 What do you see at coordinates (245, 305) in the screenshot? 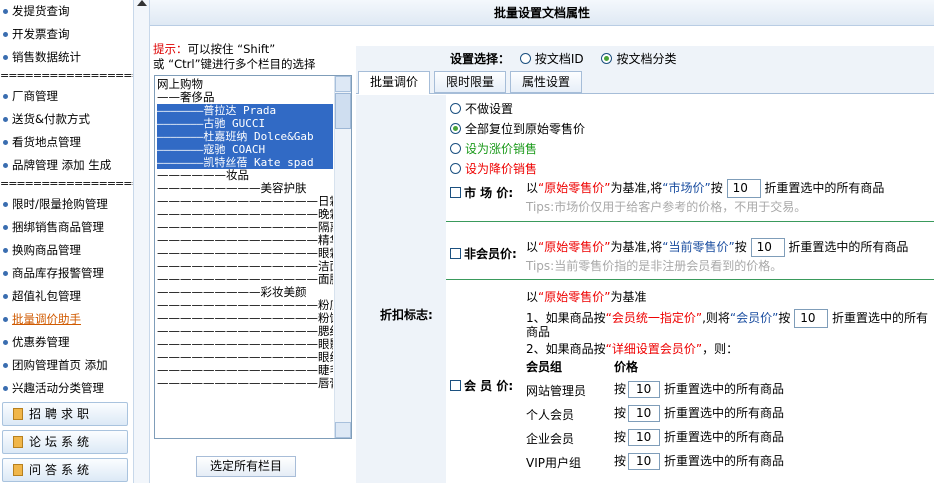
I see `category-option: ——————————————粉底` at bounding box center [245, 305].